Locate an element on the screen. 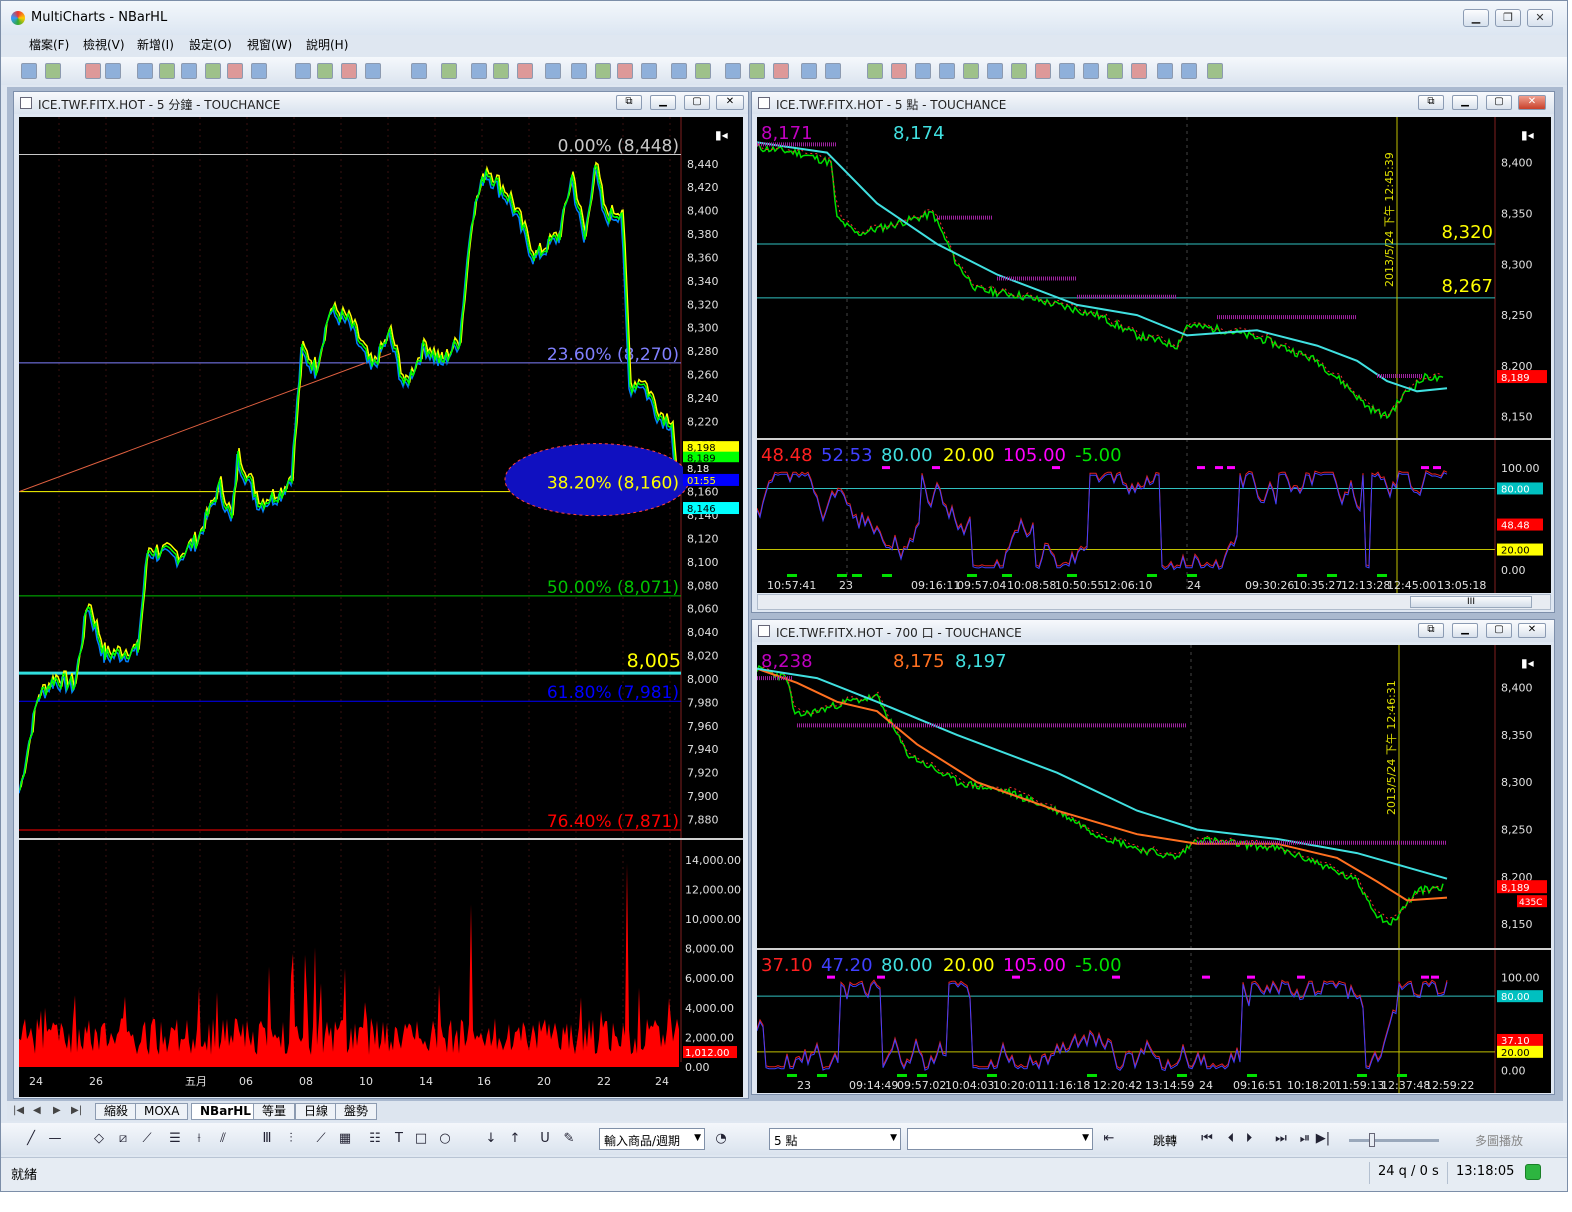  menu-window: 視窗(W) is located at coordinates (269, 44).